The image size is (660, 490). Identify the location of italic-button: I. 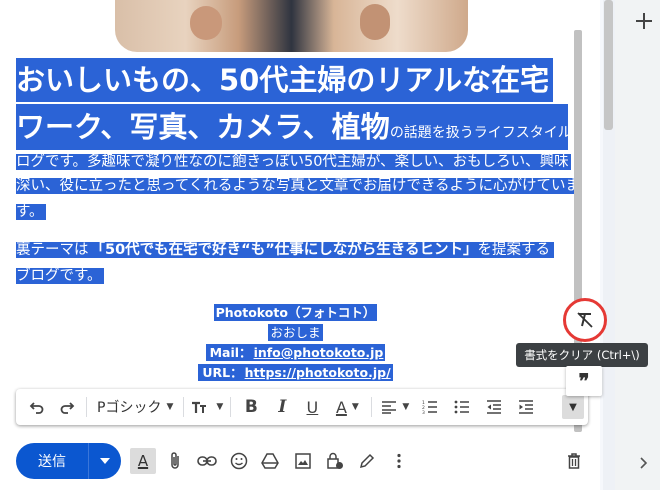
(282, 407).